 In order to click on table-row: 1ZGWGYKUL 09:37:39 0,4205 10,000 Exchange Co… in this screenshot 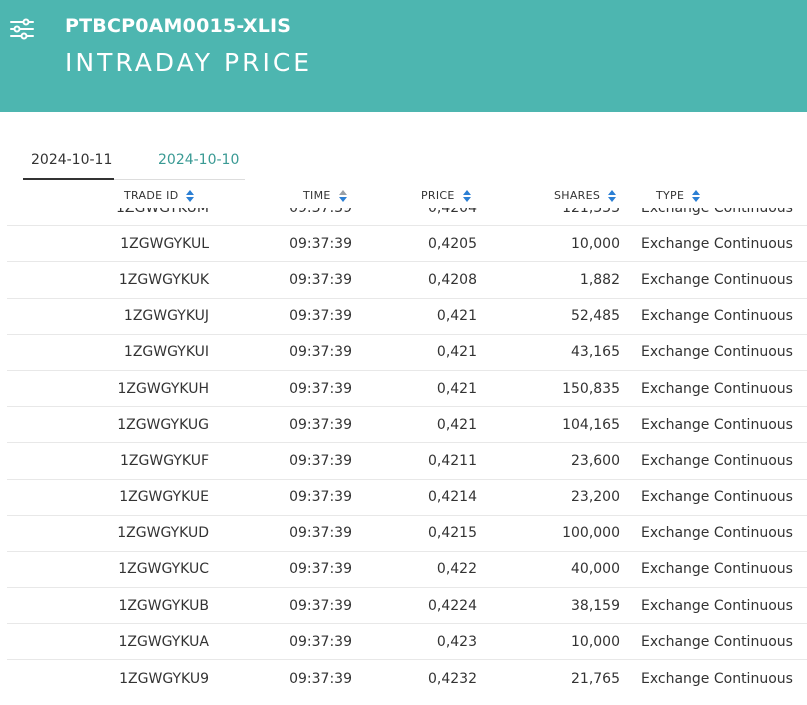, I will do `click(407, 244)`.